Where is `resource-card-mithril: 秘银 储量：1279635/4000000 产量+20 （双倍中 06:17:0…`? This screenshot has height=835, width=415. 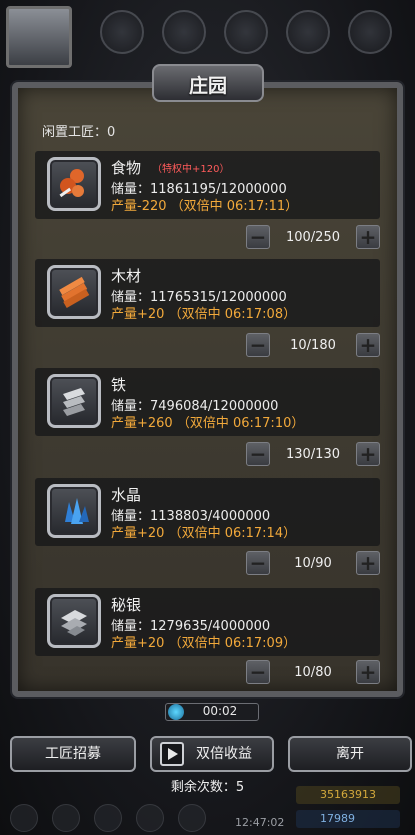
resource-card-mithril: 秘银 储量：1279635/4000000 产量+20 （双倍中 06:17:0… is located at coordinates (207, 622).